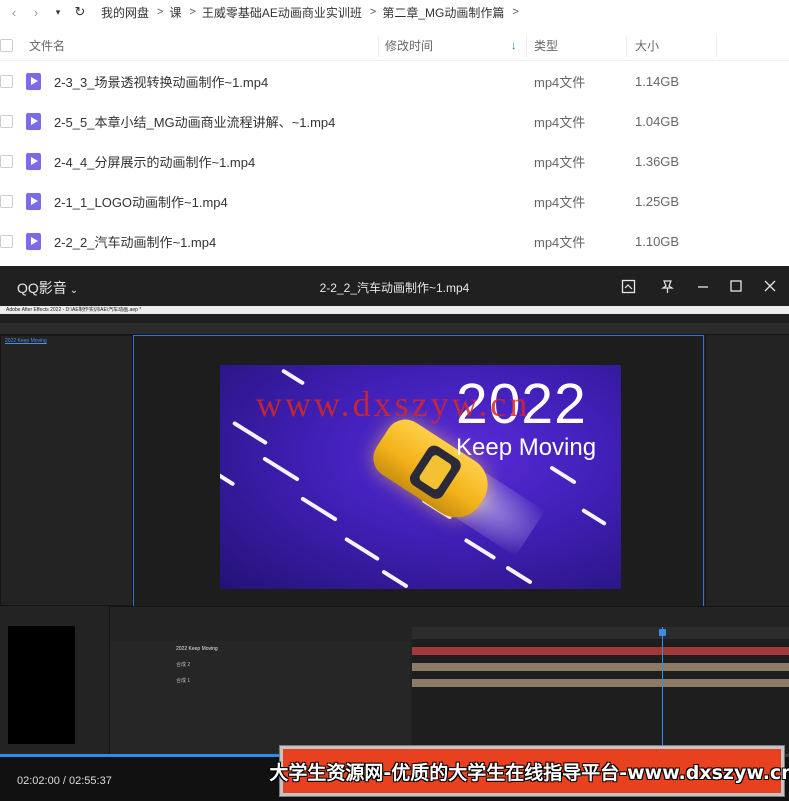 The height and width of the screenshot is (801, 789). I want to click on time-display: 02:02:00 / 02:55:37, so click(64, 781).